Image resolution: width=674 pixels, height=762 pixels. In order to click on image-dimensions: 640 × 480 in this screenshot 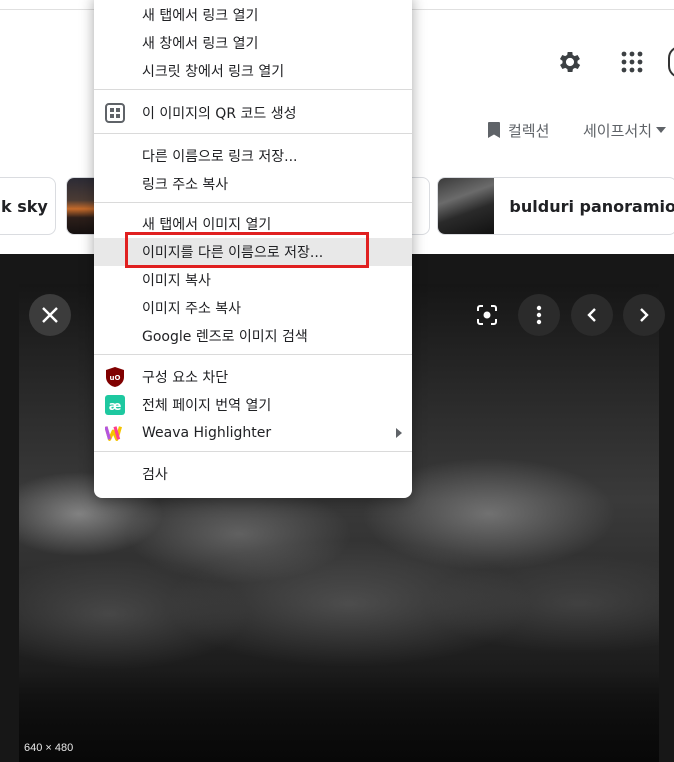, I will do `click(49, 748)`.